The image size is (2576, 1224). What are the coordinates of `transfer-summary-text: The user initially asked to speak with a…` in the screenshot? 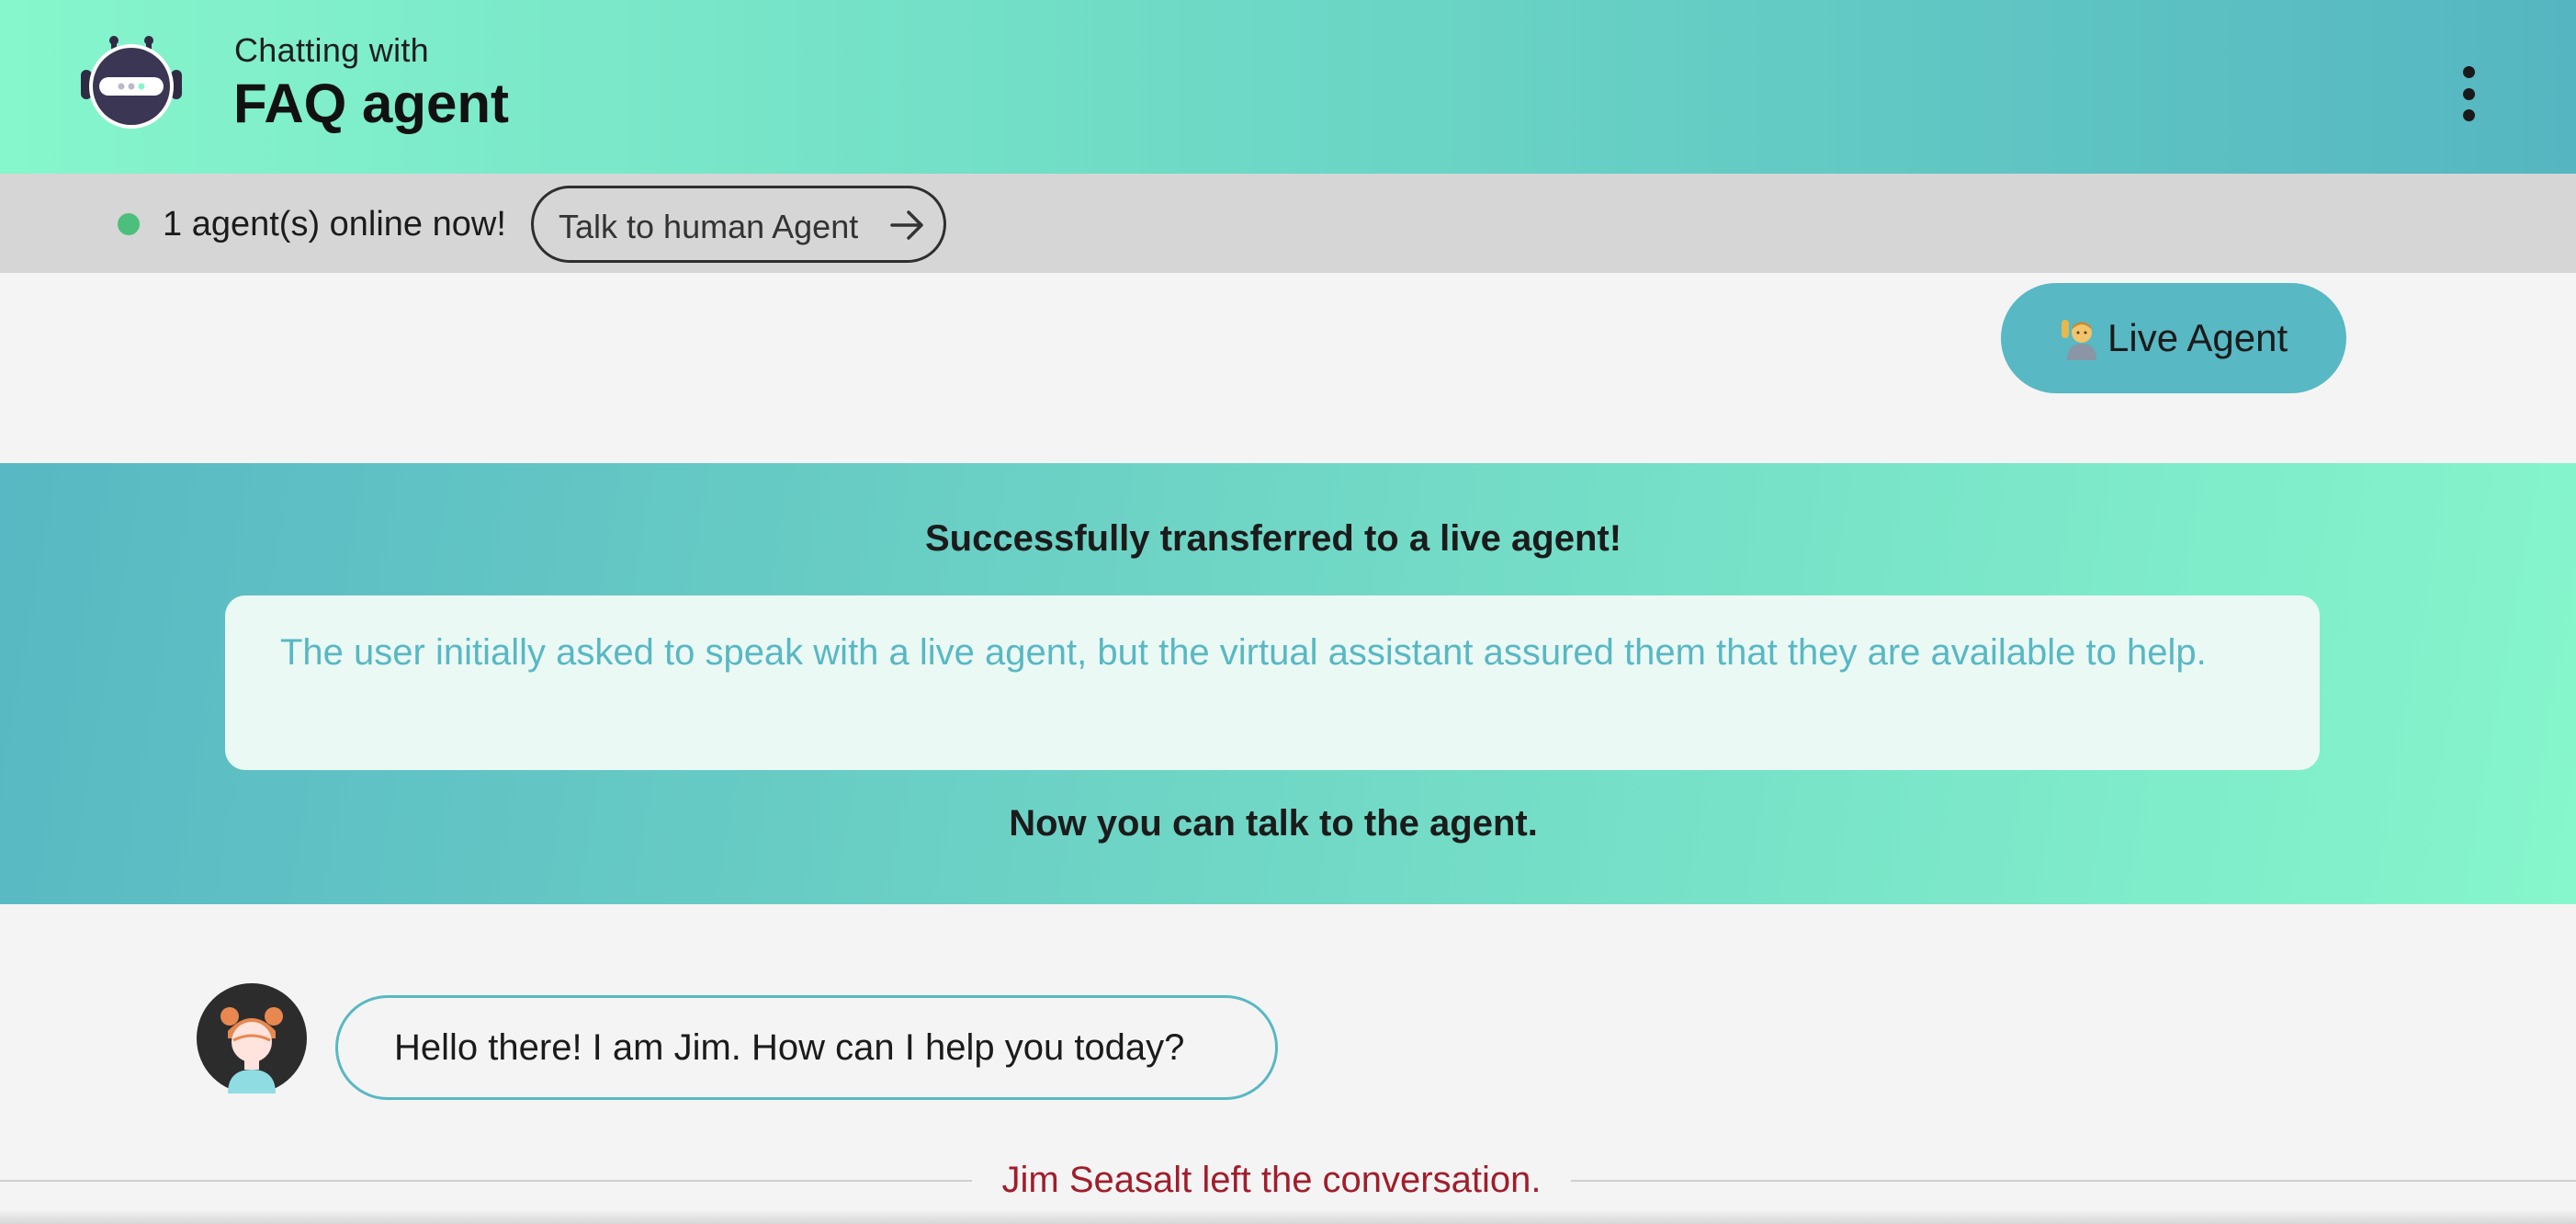 It's located at (1243, 652).